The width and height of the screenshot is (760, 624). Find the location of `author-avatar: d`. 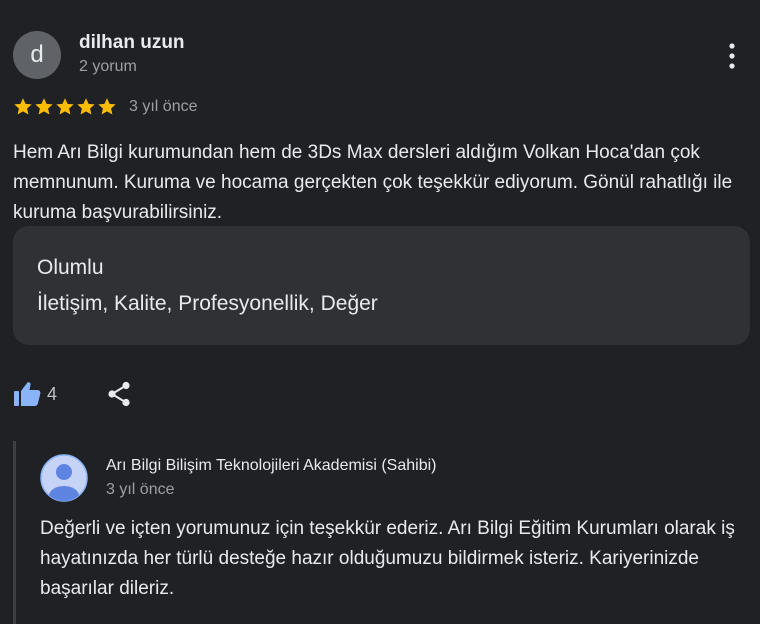

author-avatar: d is located at coordinates (37, 55).